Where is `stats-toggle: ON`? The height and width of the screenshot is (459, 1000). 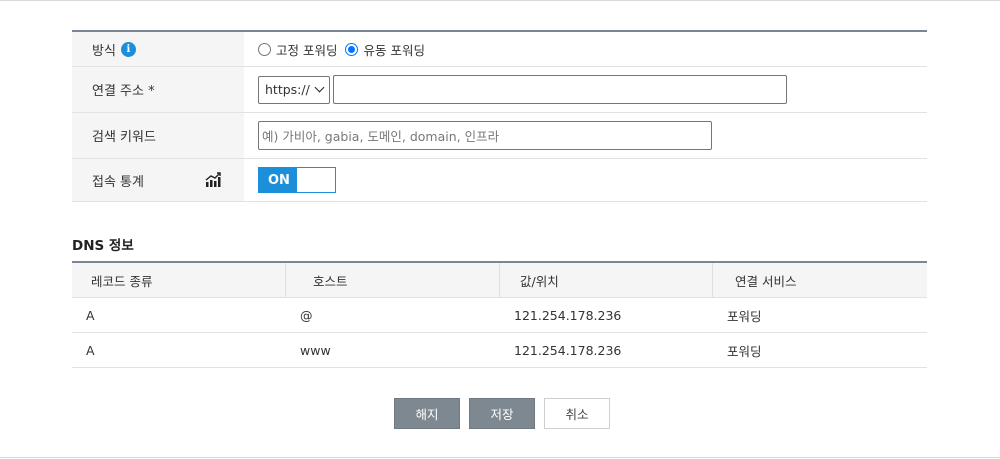 stats-toggle: ON is located at coordinates (297, 180).